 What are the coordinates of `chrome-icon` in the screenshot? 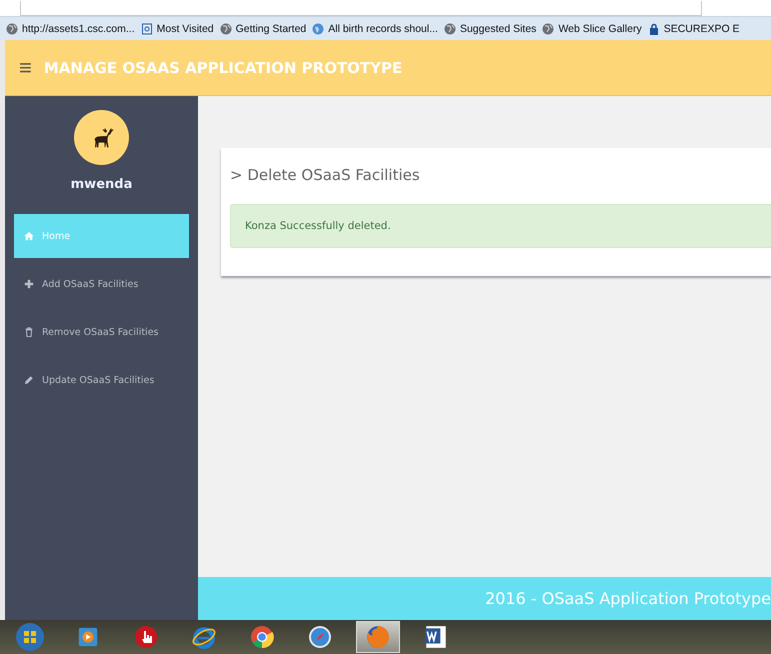 It's located at (262, 637).